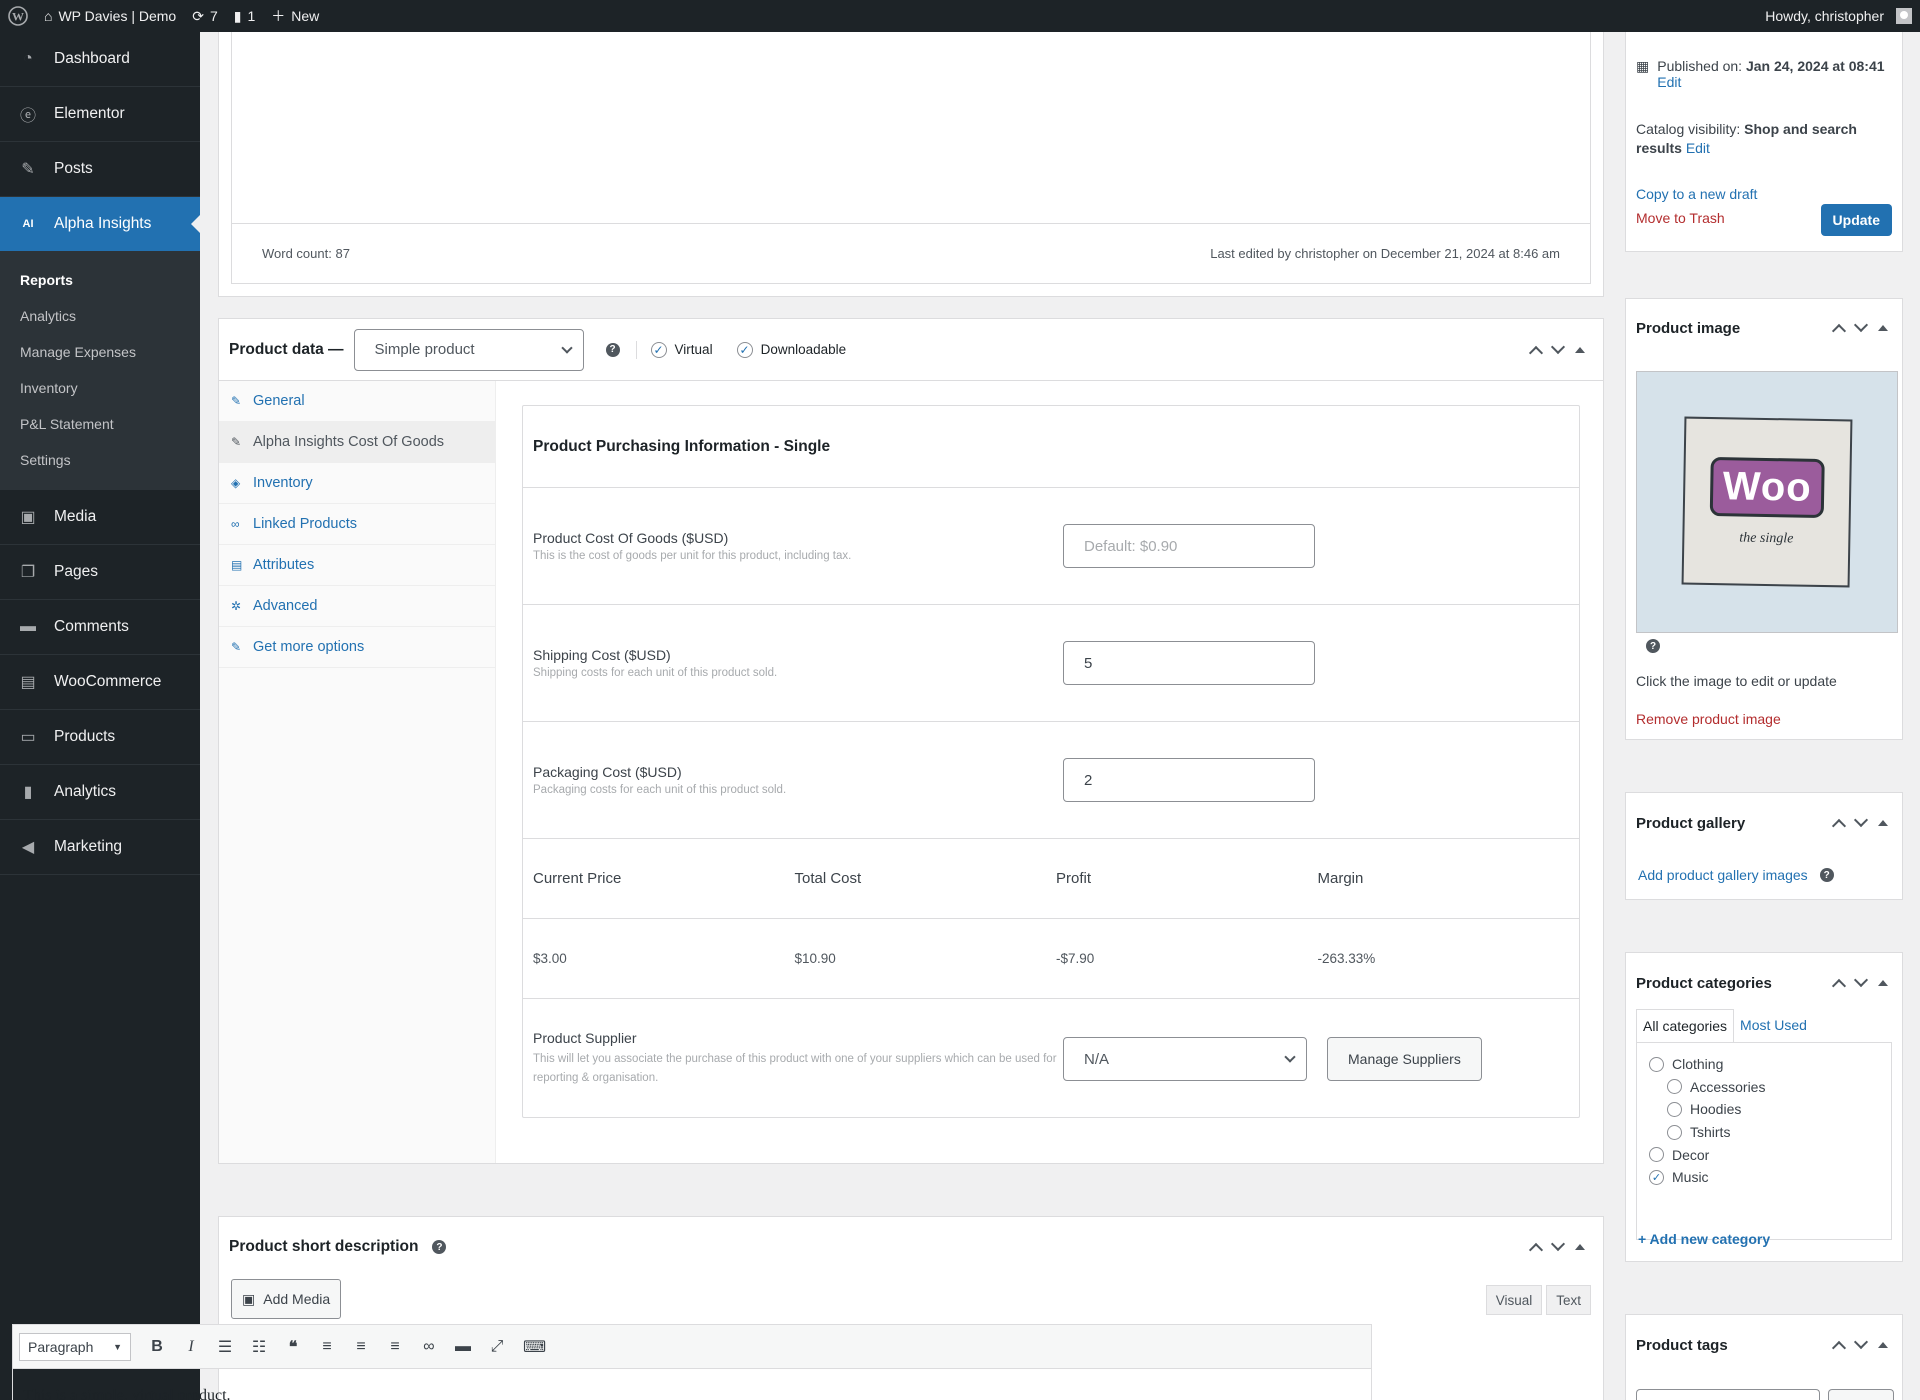 The height and width of the screenshot is (1400, 1920). What do you see at coordinates (1698, 148) in the screenshot?
I see `edit-visibility-link: Edit` at bounding box center [1698, 148].